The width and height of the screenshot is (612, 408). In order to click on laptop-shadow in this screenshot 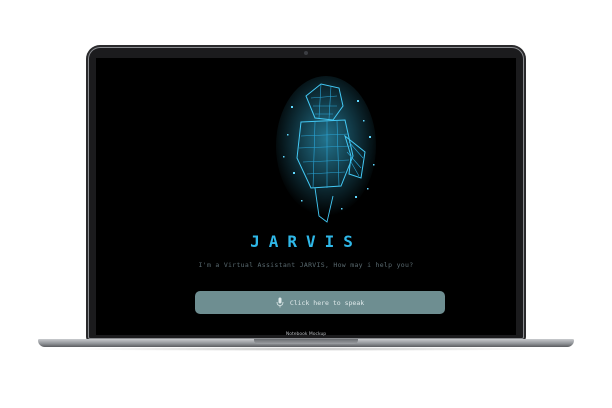, I will do `click(306, 349)`.